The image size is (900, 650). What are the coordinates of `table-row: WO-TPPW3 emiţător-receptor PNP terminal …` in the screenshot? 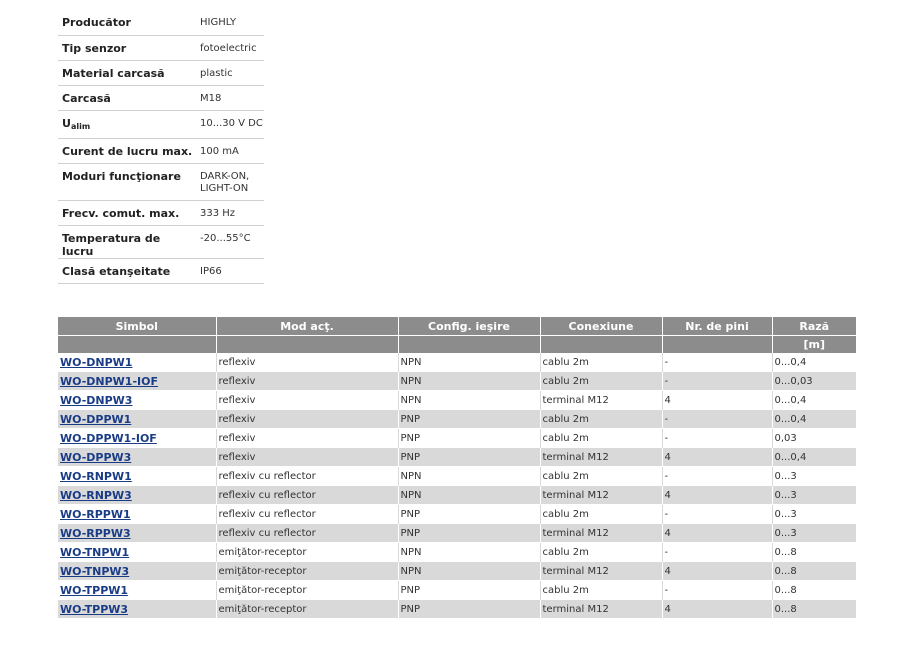 It's located at (457, 609).